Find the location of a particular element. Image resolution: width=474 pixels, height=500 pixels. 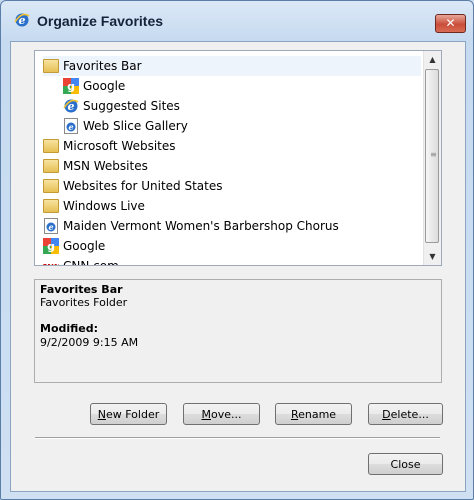

cnn-icon: CNN is located at coordinates (50, 262).